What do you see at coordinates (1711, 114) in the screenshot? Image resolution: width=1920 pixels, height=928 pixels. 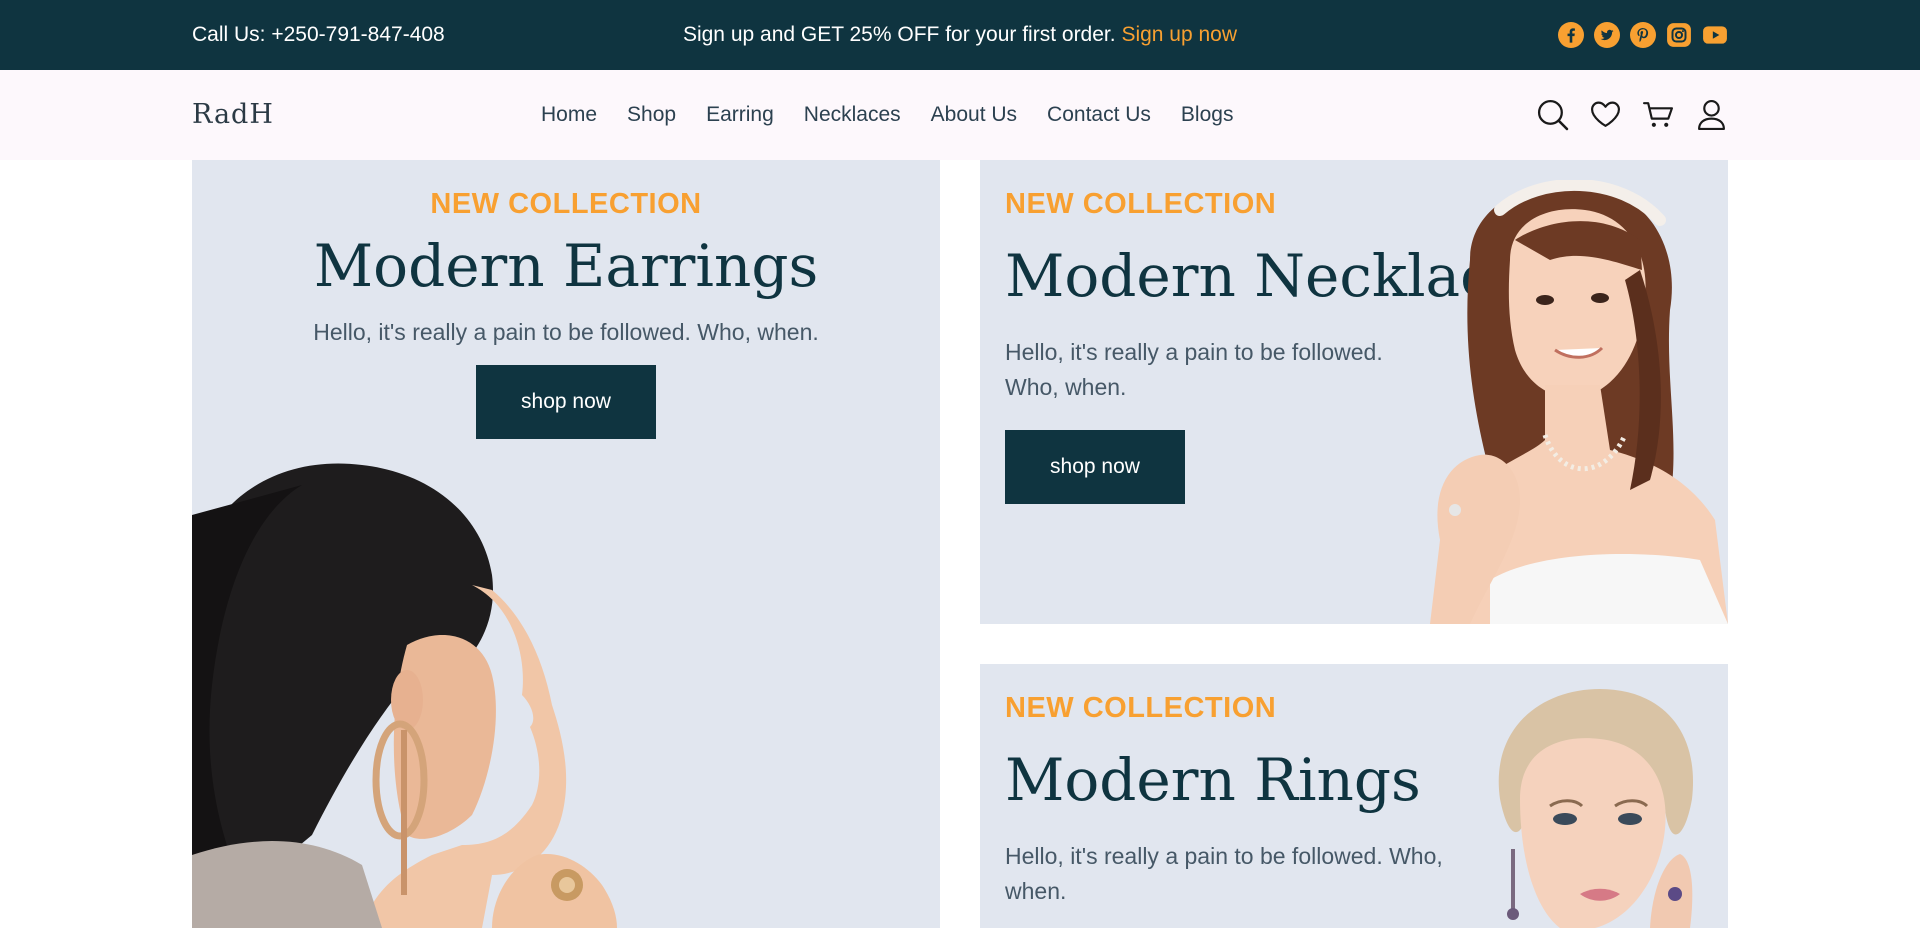 I see `user-icon` at bounding box center [1711, 114].